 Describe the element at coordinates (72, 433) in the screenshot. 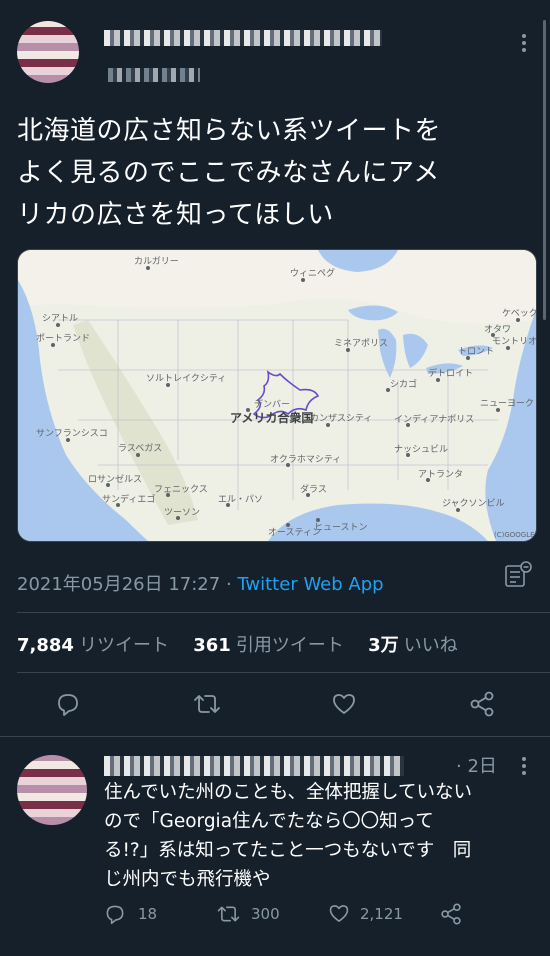

I see `map-place-label: サンフランシスコ` at that location.